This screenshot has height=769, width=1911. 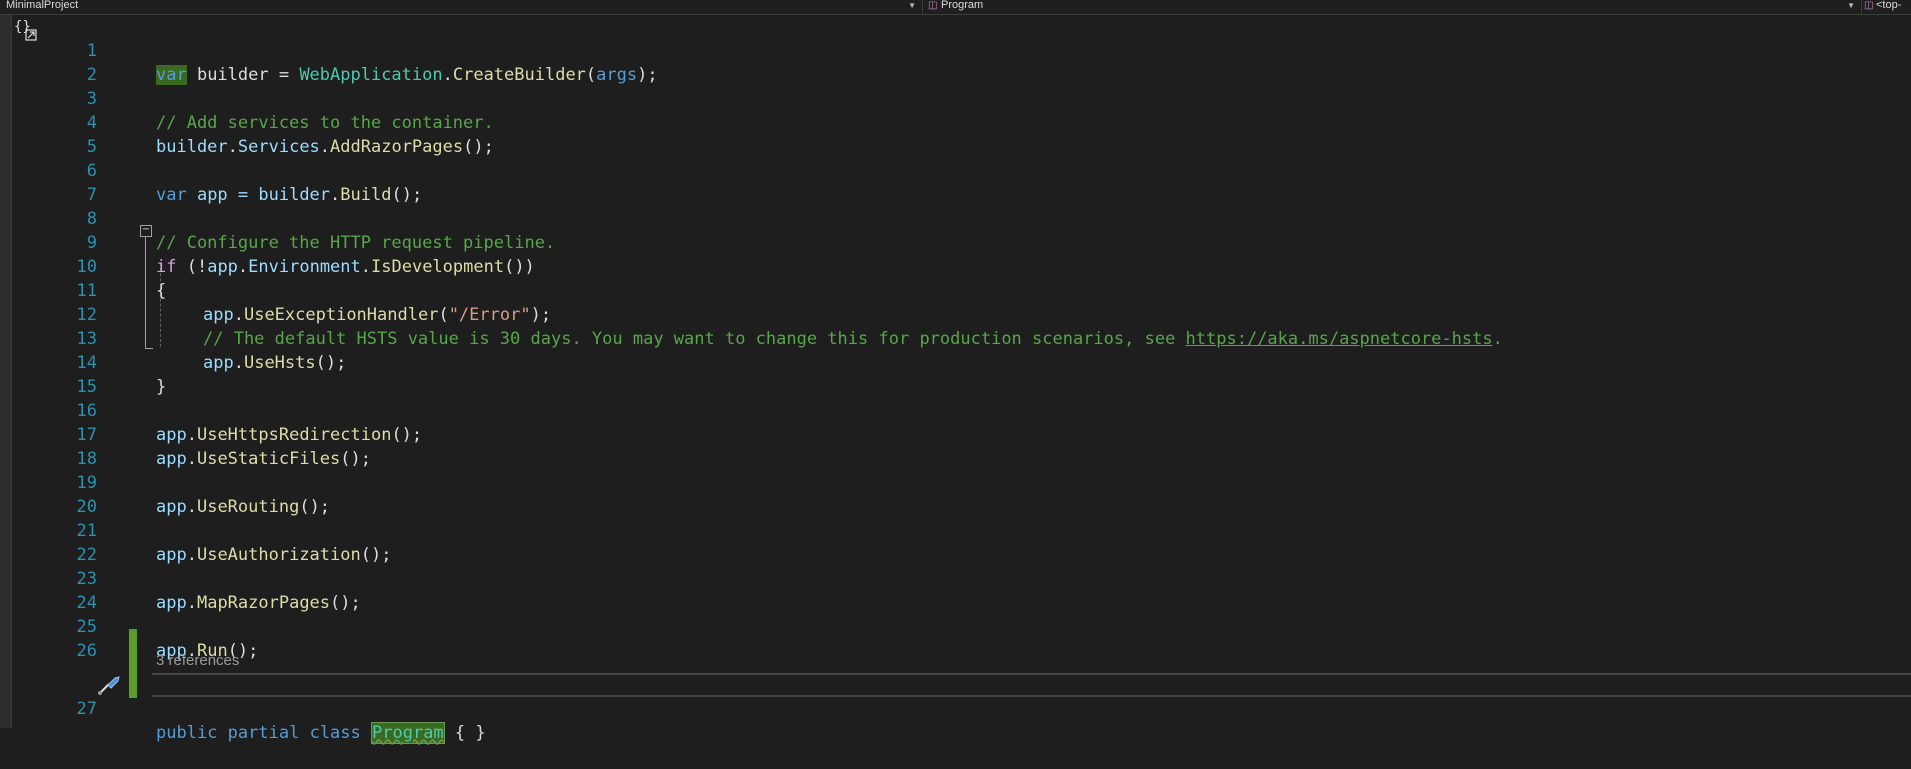 I want to click on code-line: 22, so click(x=955, y=542).